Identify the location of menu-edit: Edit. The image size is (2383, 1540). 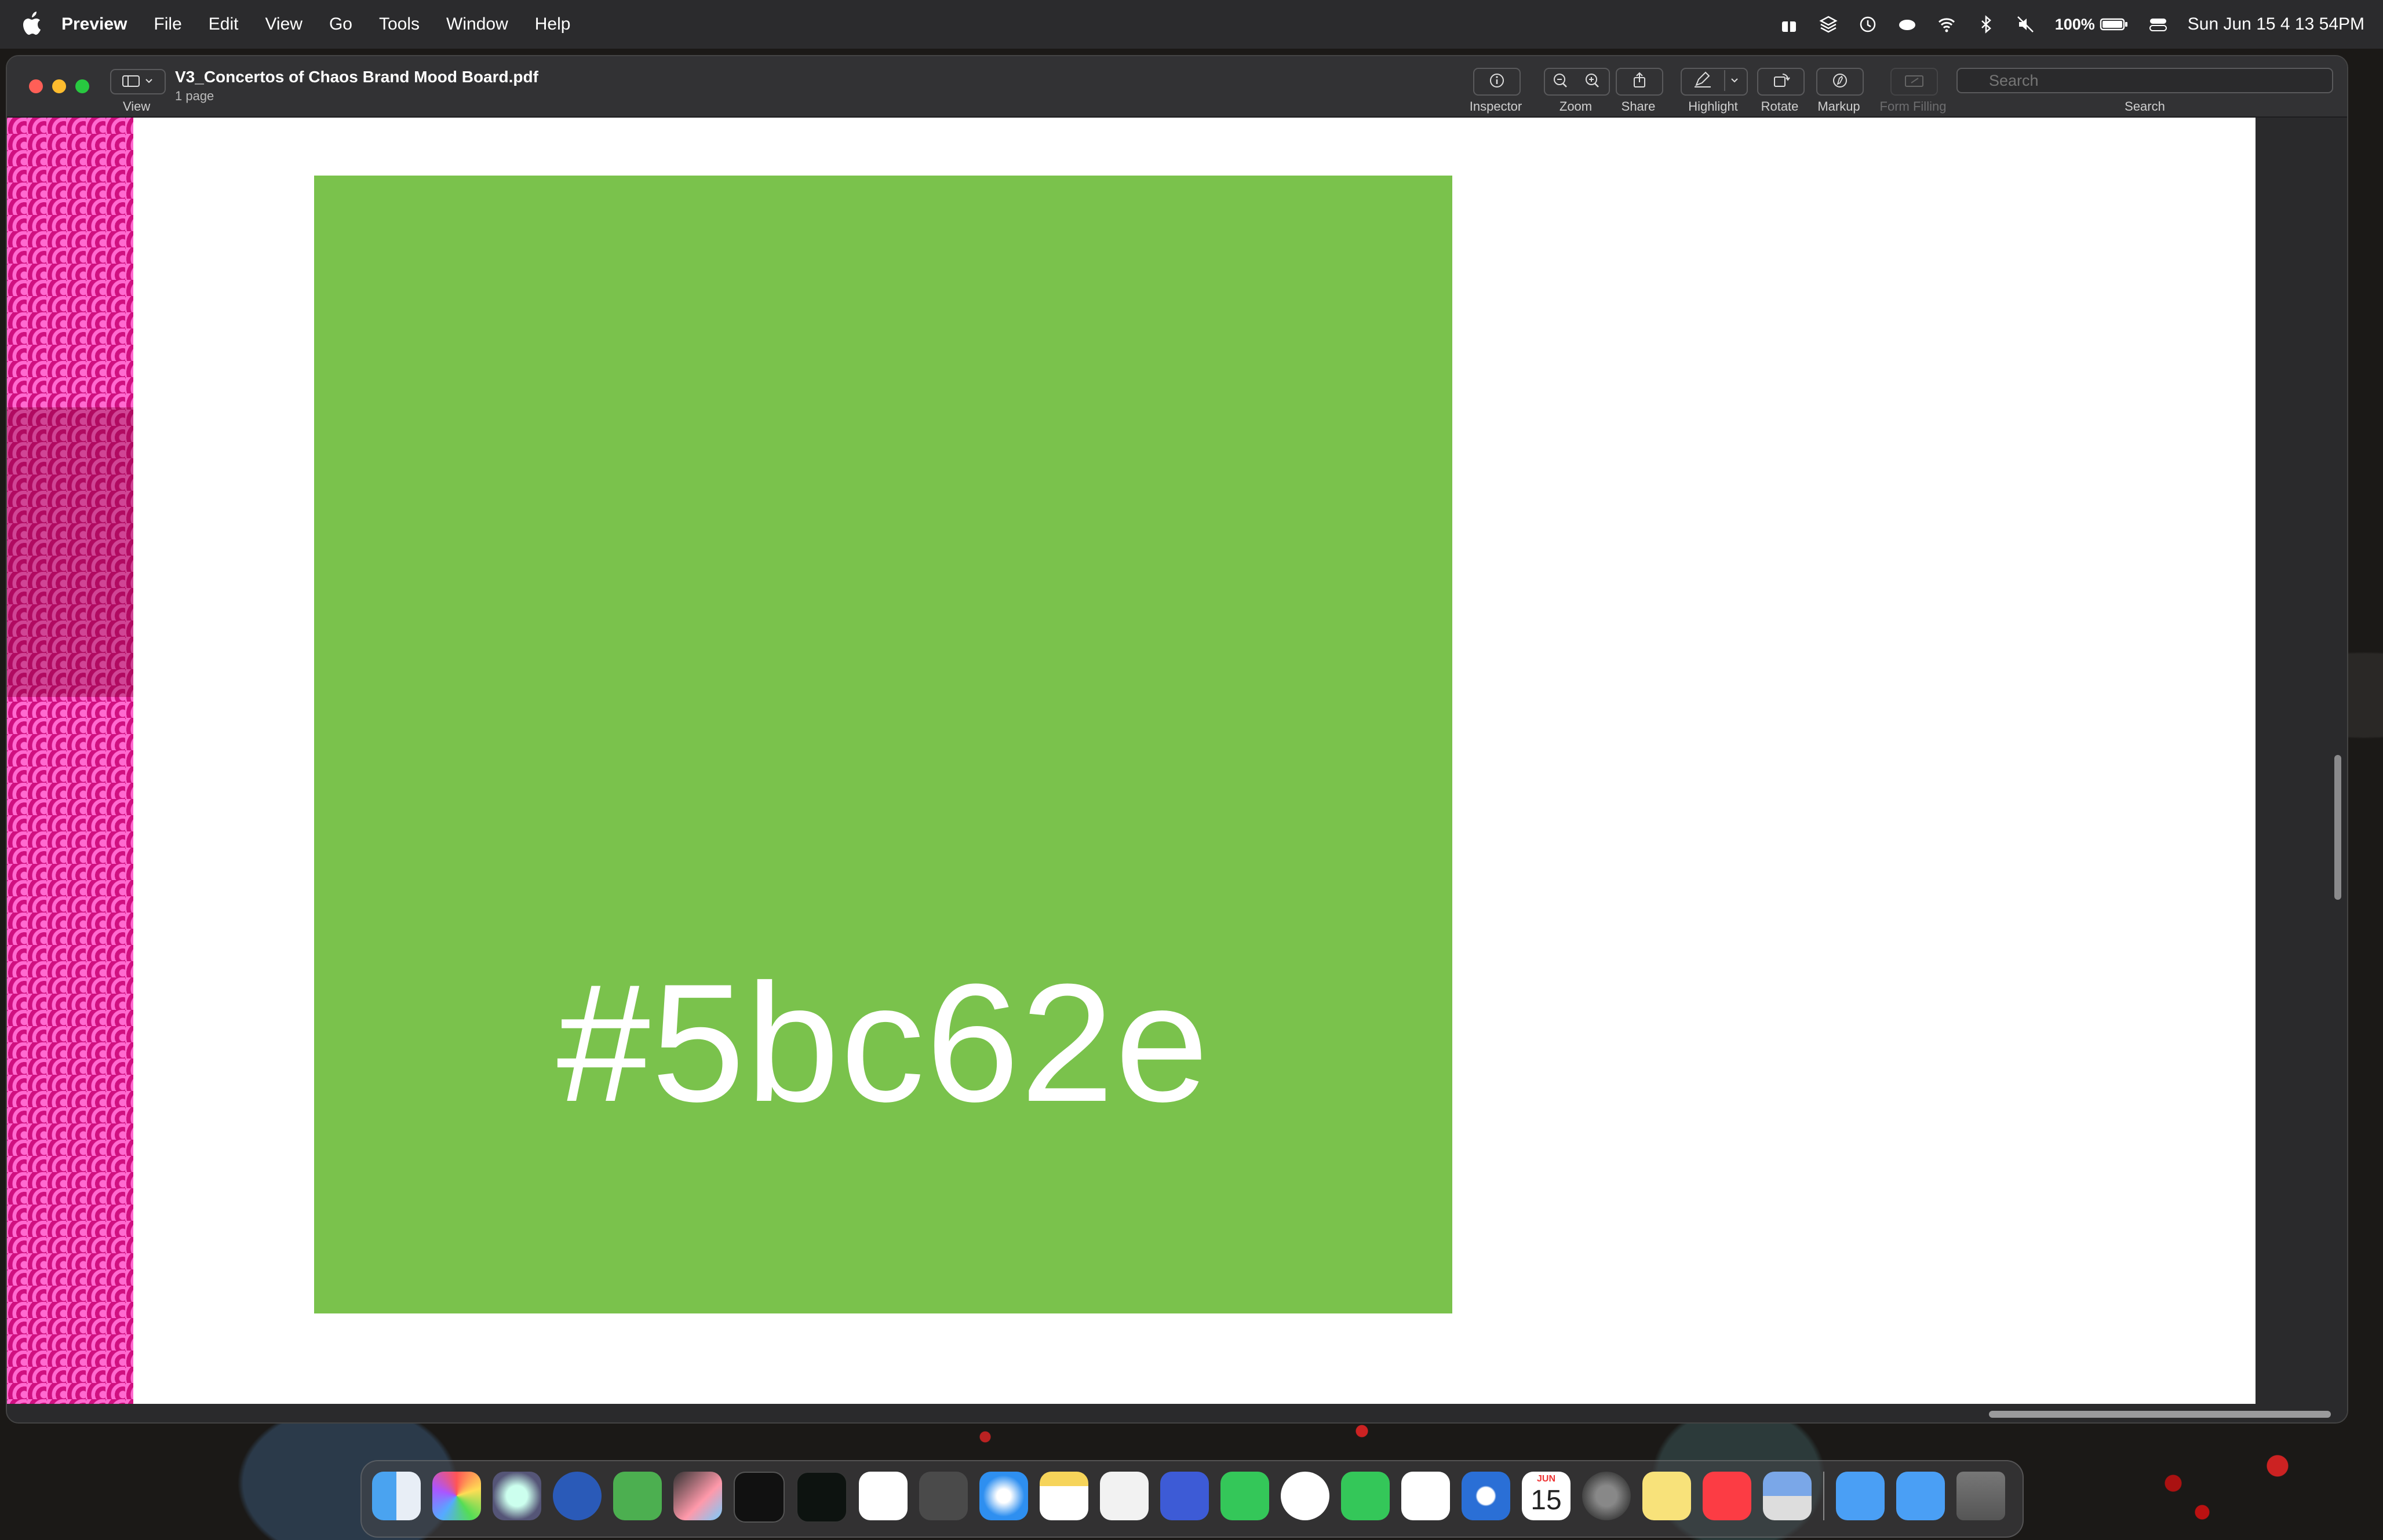
(224, 24).